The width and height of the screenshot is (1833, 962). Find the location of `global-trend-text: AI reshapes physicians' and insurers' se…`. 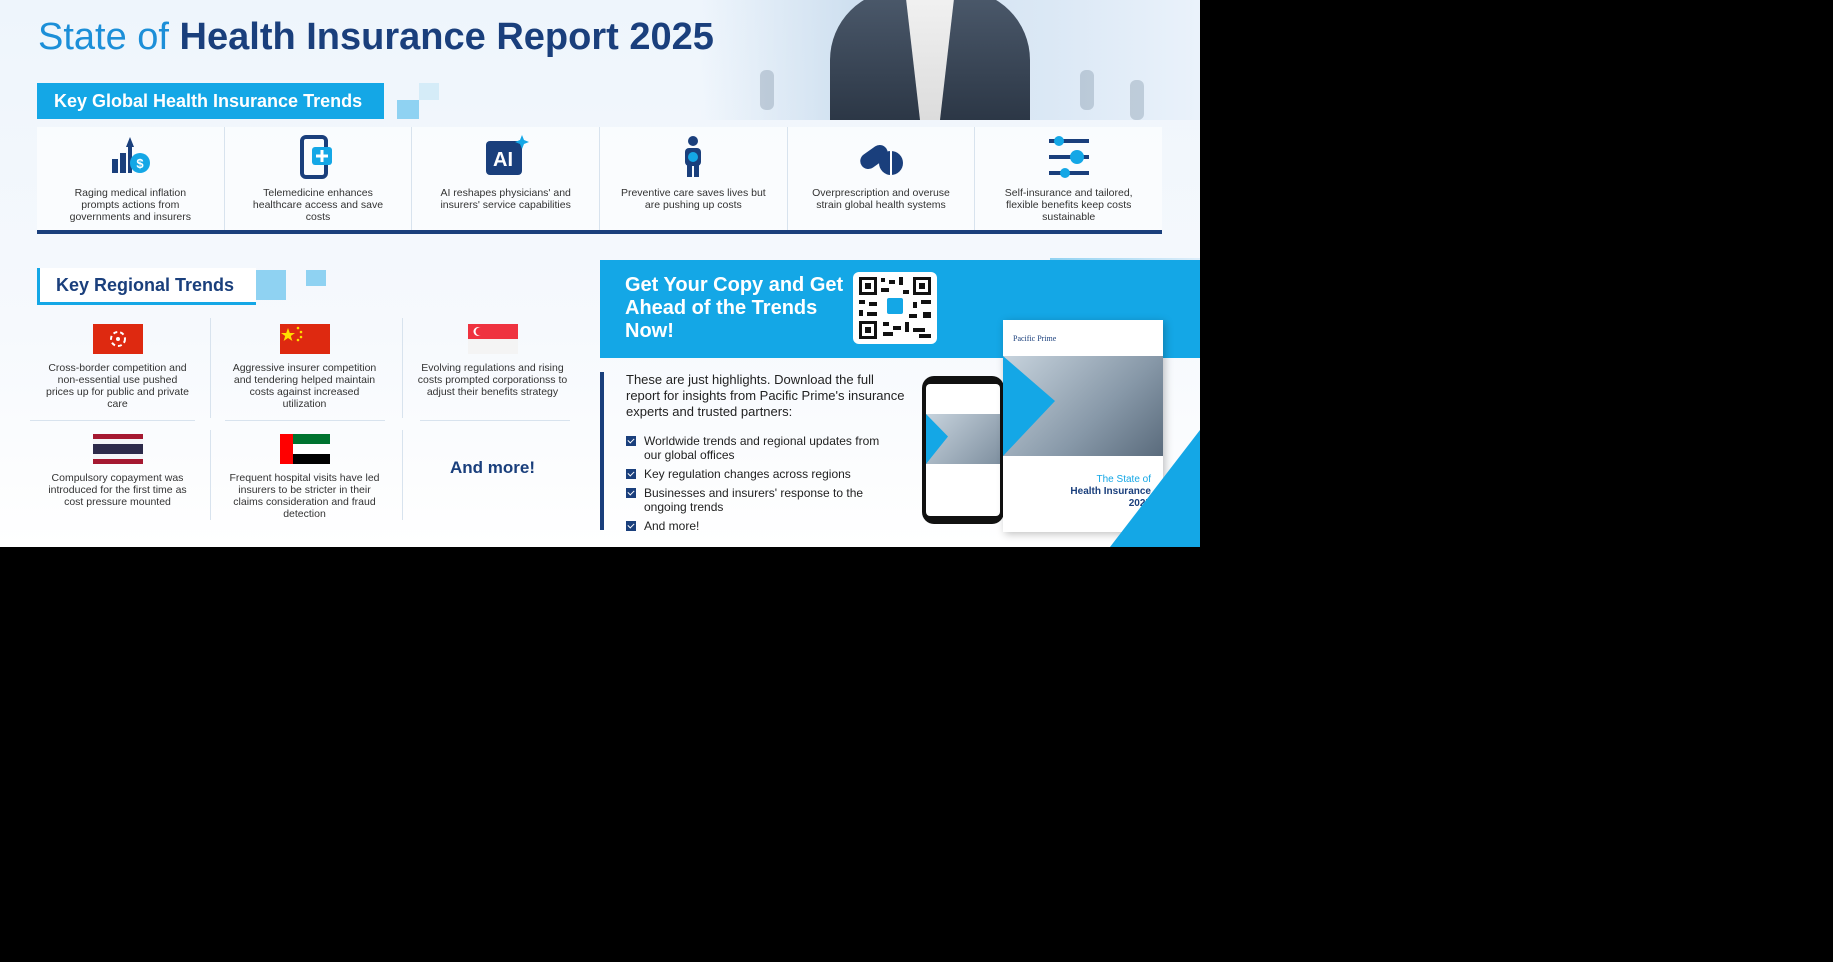

global-trend-text: AI reshapes physicians' and insurers' se… is located at coordinates (505, 199).